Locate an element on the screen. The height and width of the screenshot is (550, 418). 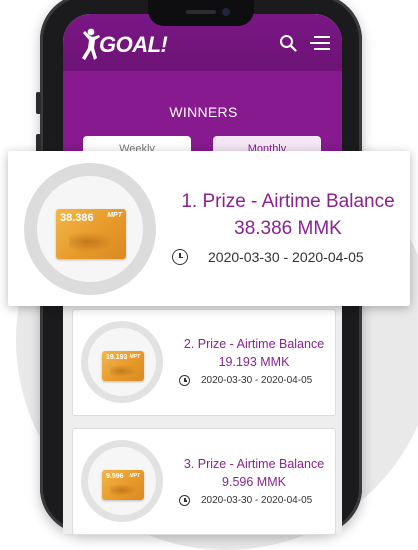
prize-title: 2. Prize - Airtime Balance 19.193 MMK is located at coordinates (254, 353).